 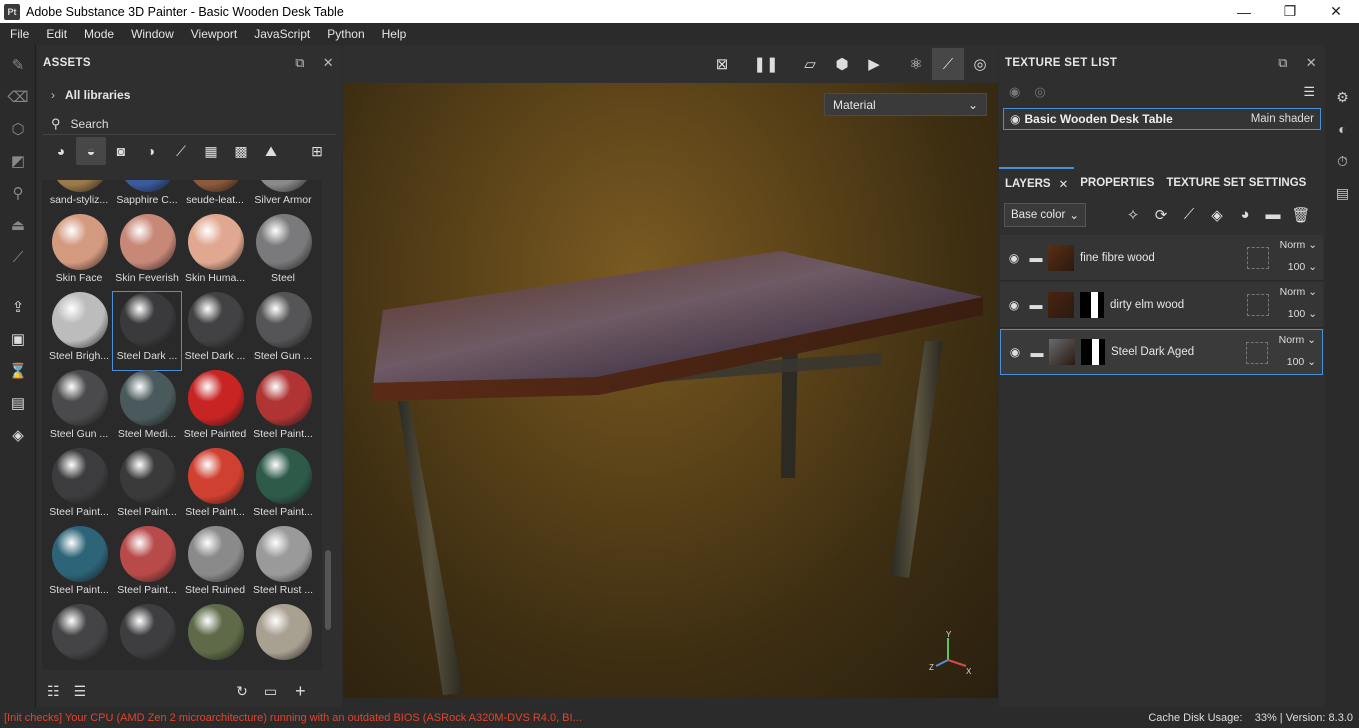 What do you see at coordinates (181, 151) in the screenshot?
I see `brushes-filter-icon: ⟋` at bounding box center [181, 151].